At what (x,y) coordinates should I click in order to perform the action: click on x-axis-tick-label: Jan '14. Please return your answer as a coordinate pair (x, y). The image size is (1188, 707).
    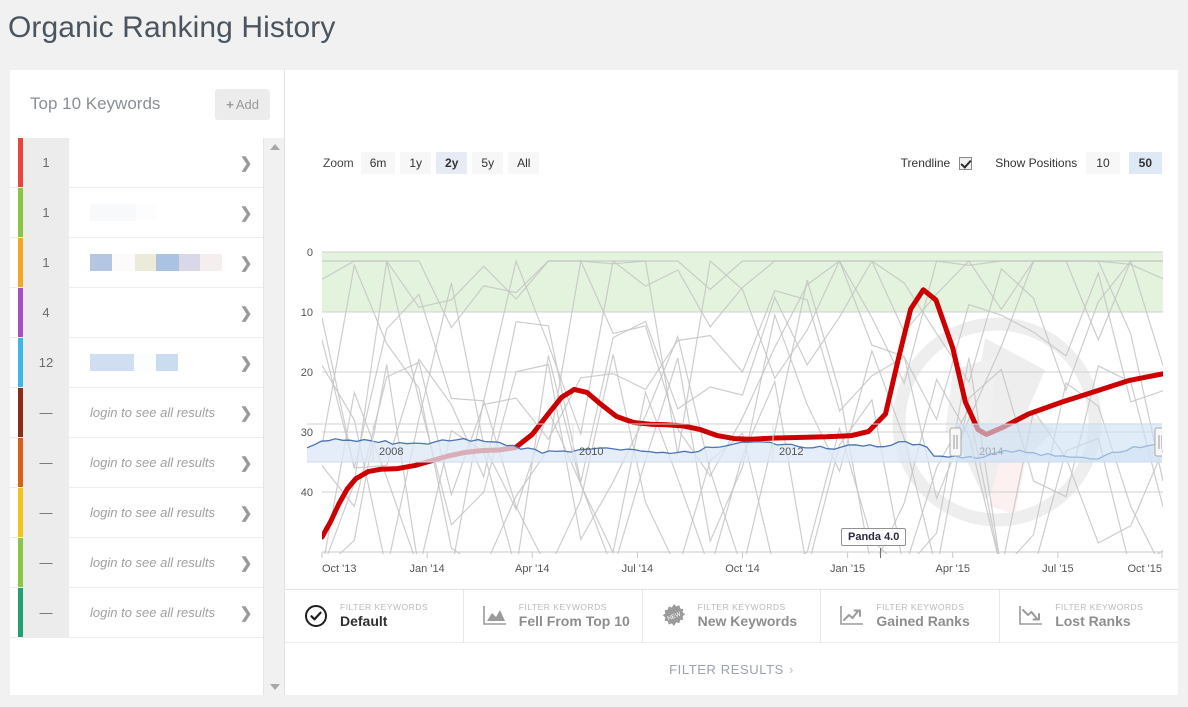
    Looking at the image, I should click on (427, 569).